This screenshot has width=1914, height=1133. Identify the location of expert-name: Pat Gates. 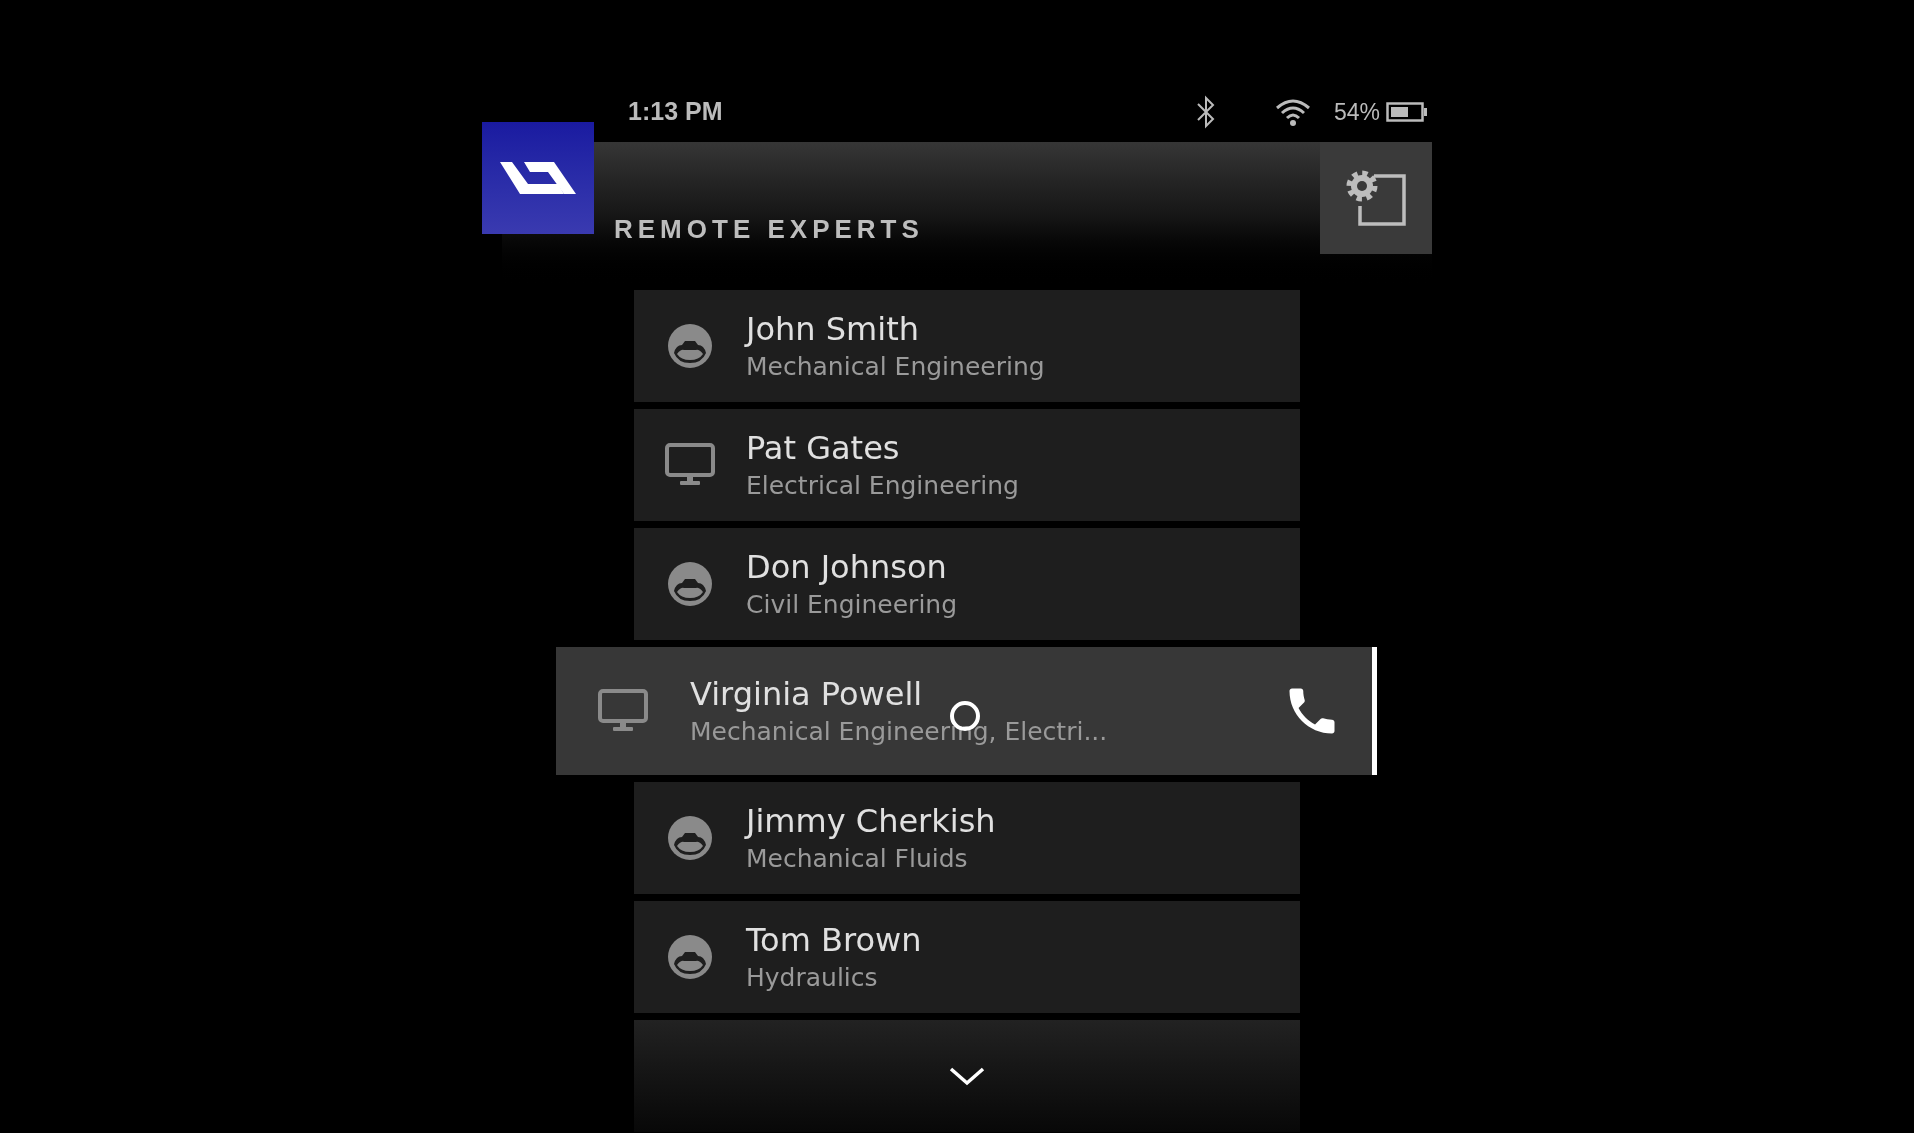
(823, 448).